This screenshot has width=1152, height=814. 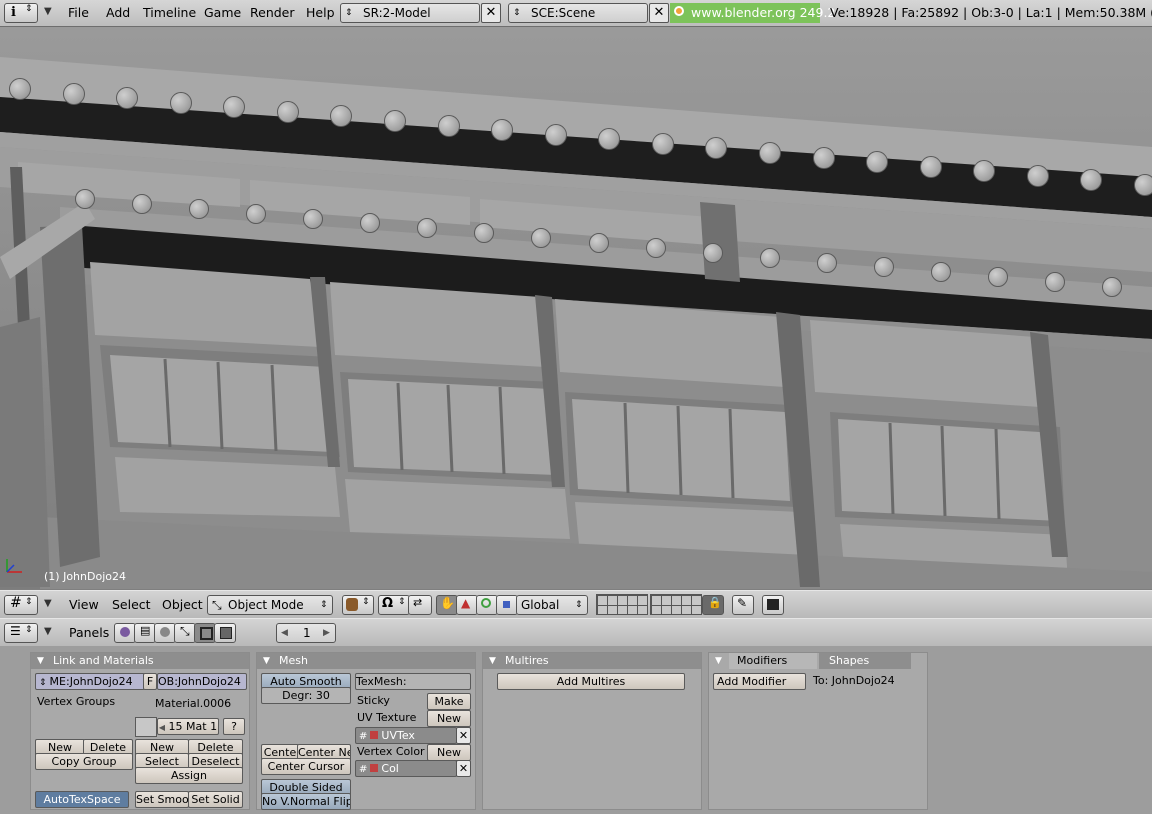 What do you see at coordinates (413, 681) in the screenshot?
I see `texmesh-field: TexMesh:` at bounding box center [413, 681].